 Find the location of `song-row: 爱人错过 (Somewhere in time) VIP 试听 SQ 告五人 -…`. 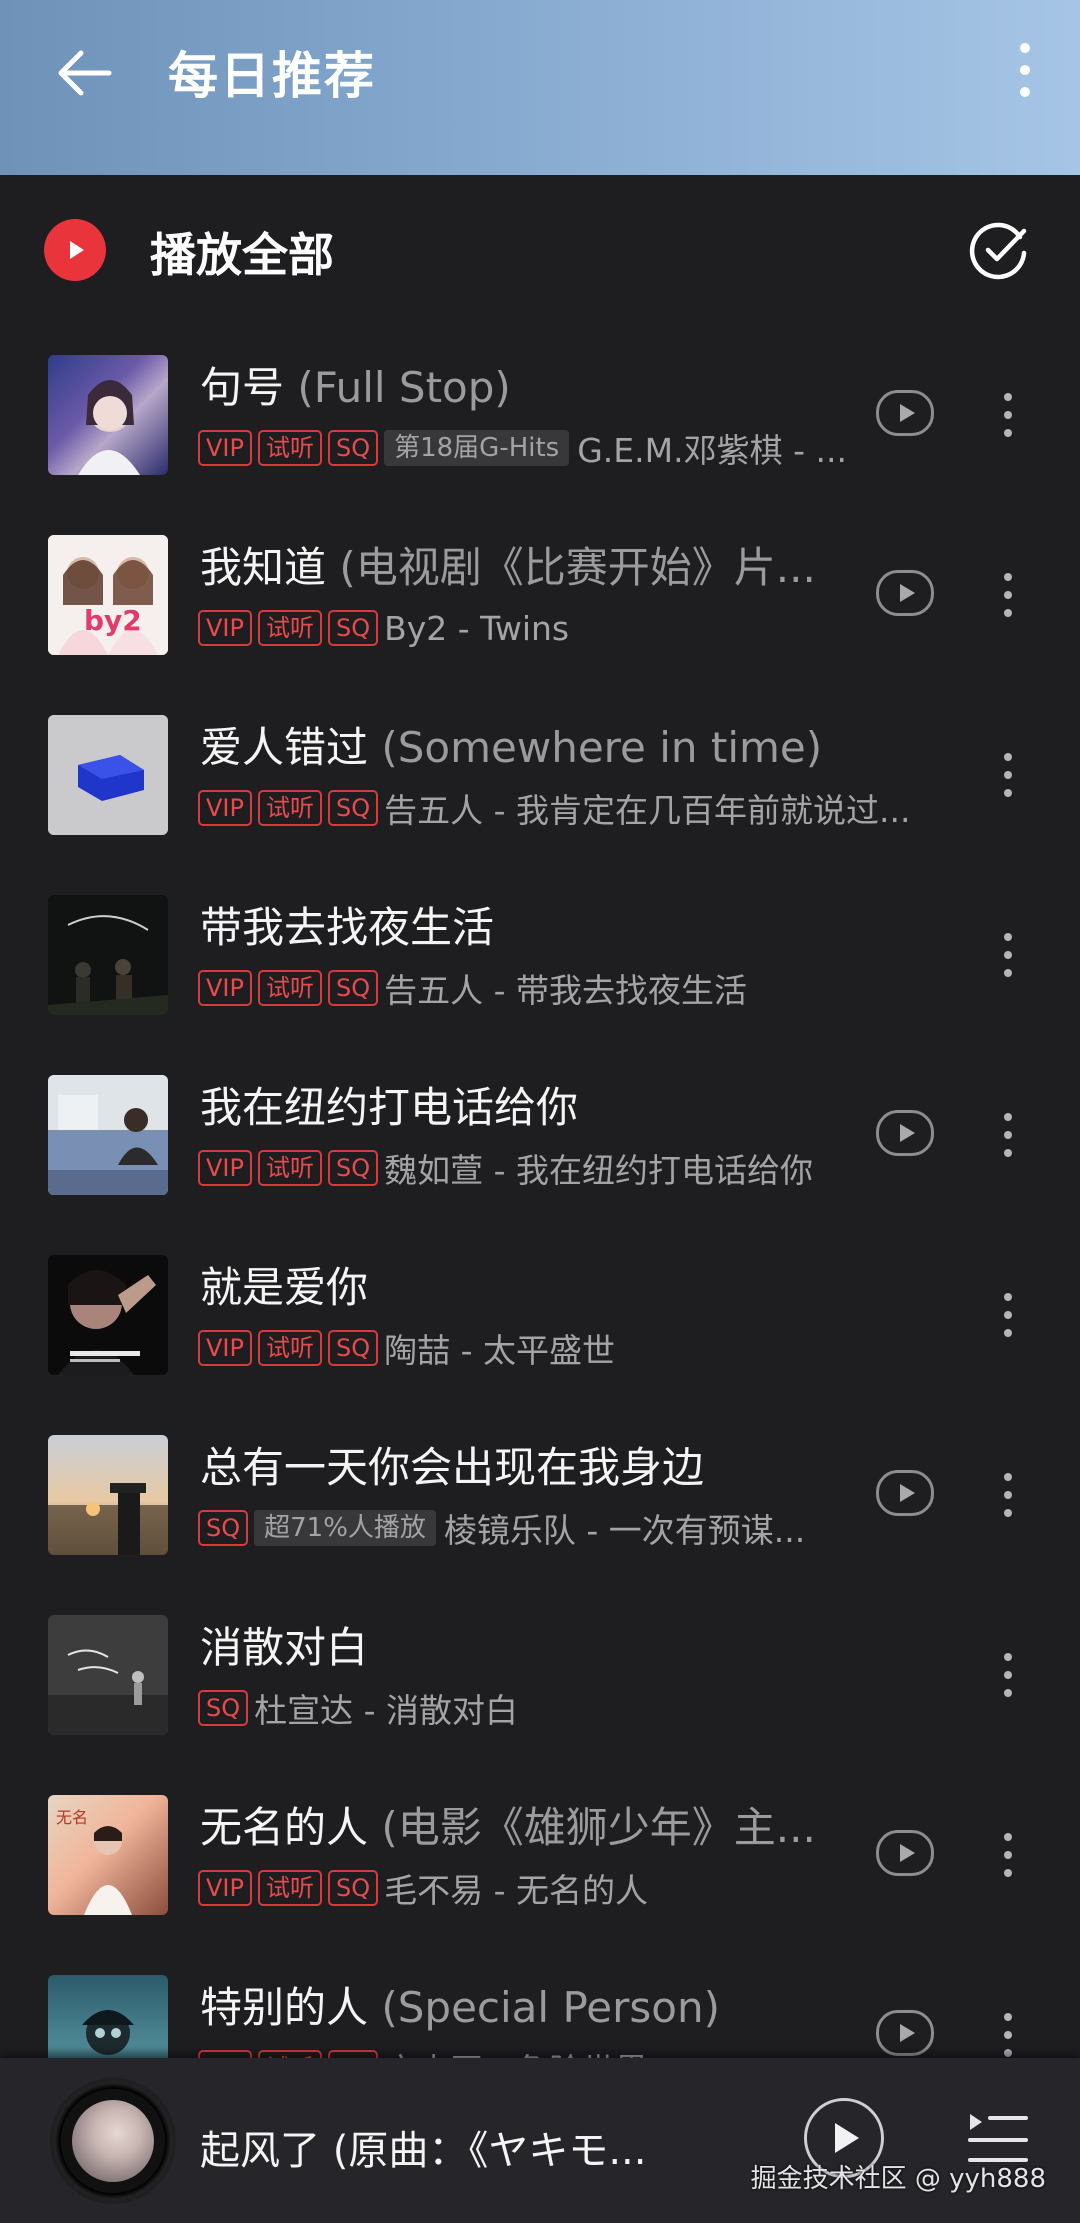

song-row: 爱人错过 (Somewhere in time) VIP 试听 SQ 告五人 -… is located at coordinates (540, 780).